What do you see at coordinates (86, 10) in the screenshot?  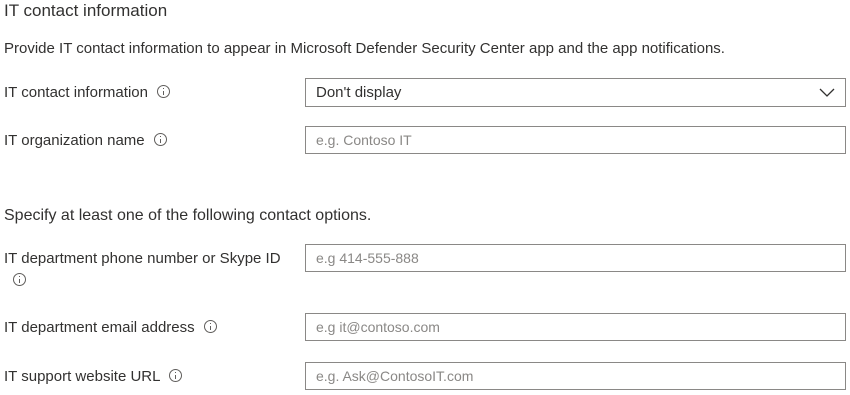 I see `section-title: IT contact information` at bounding box center [86, 10].